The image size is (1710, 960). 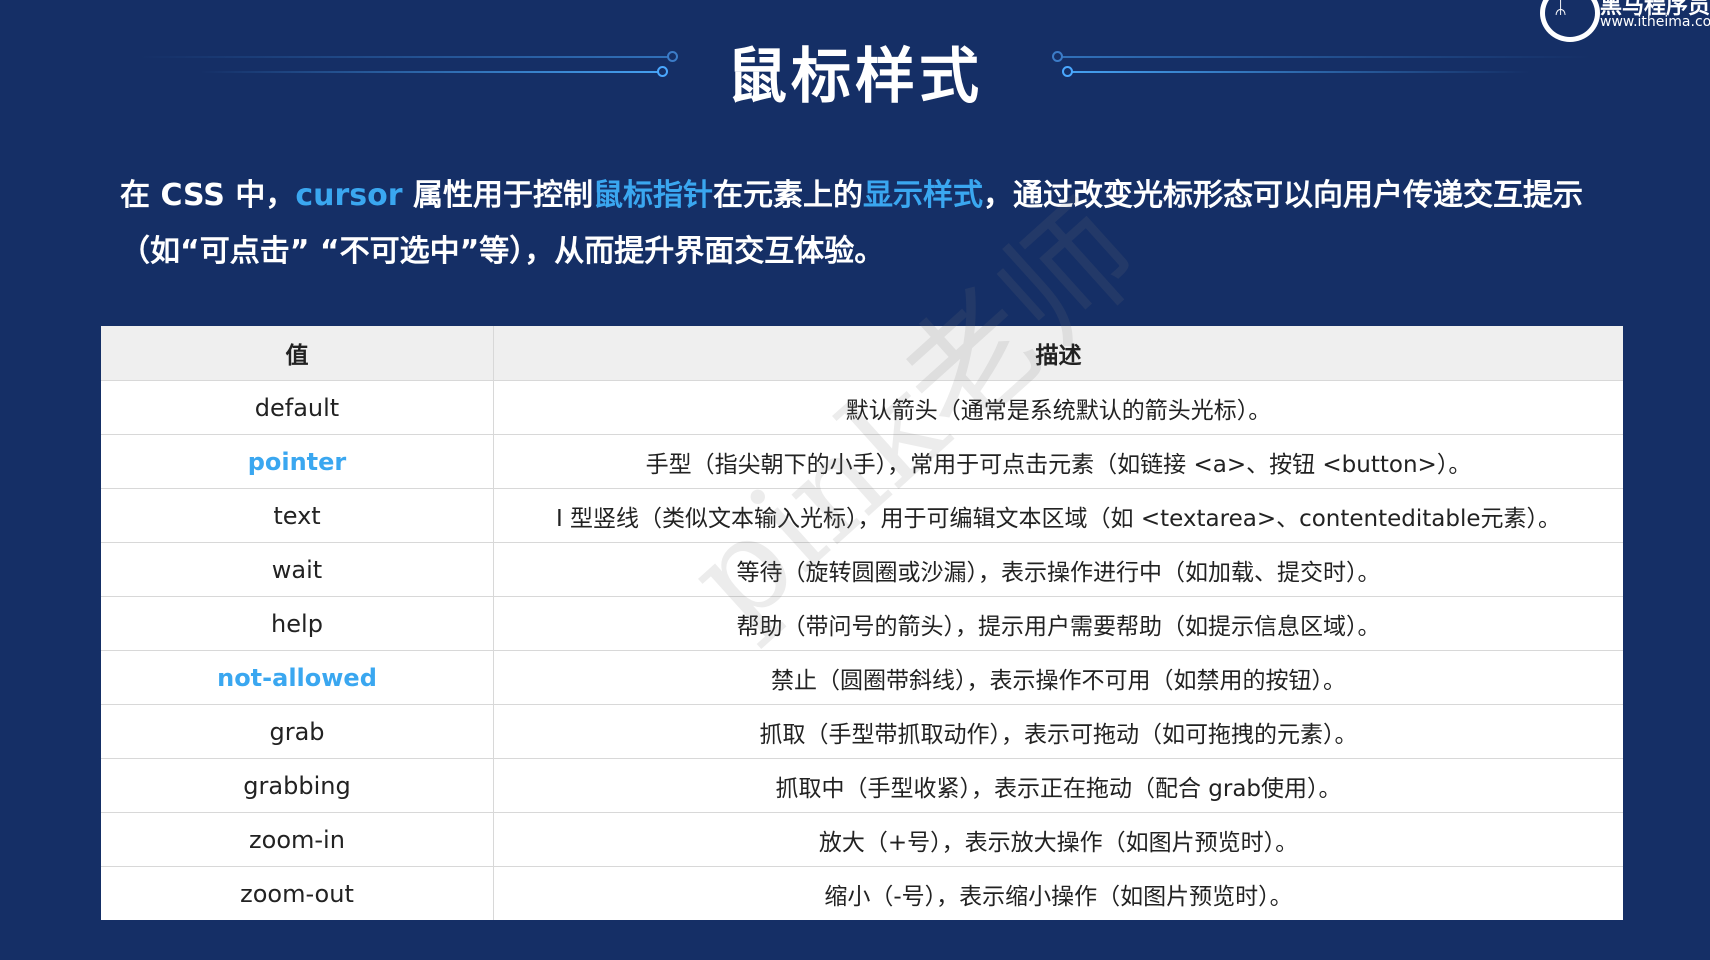 What do you see at coordinates (297, 569) in the screenshot?
I see `row-value: wait` at bounding box center [297, 569].